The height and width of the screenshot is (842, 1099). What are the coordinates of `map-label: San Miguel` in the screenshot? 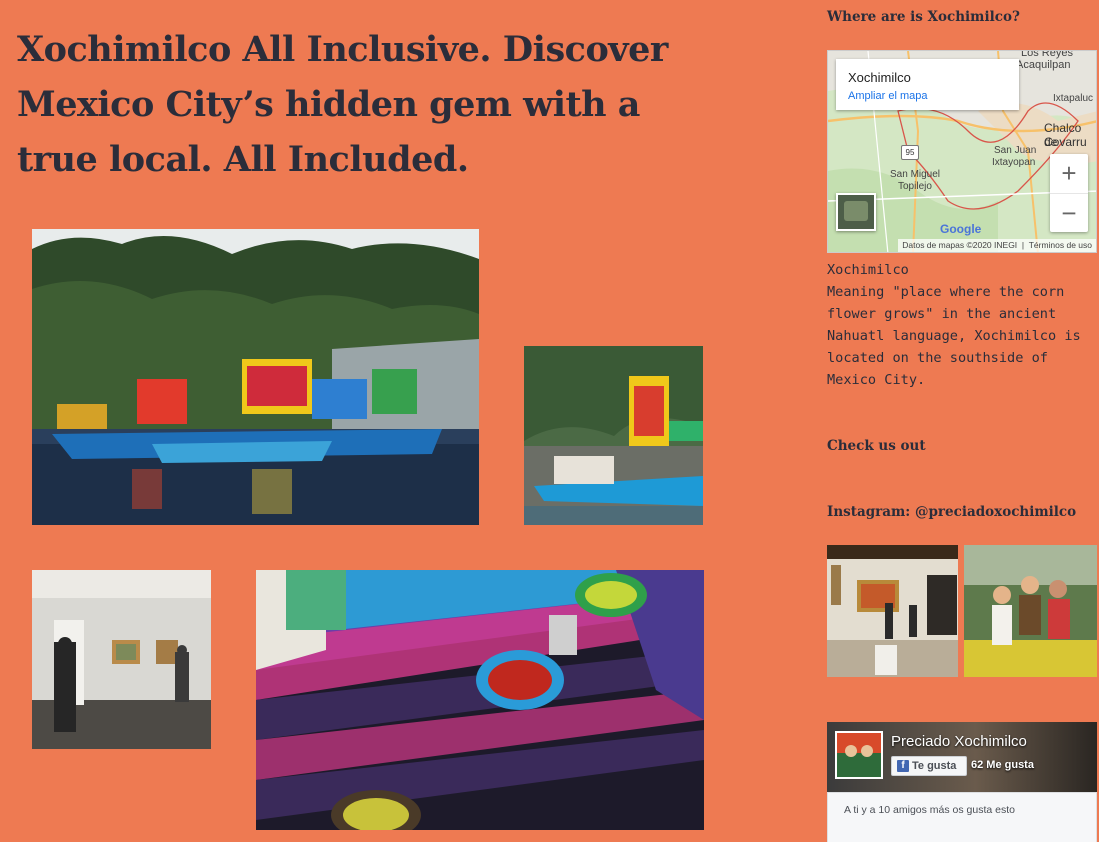 It's located at (915, 174).